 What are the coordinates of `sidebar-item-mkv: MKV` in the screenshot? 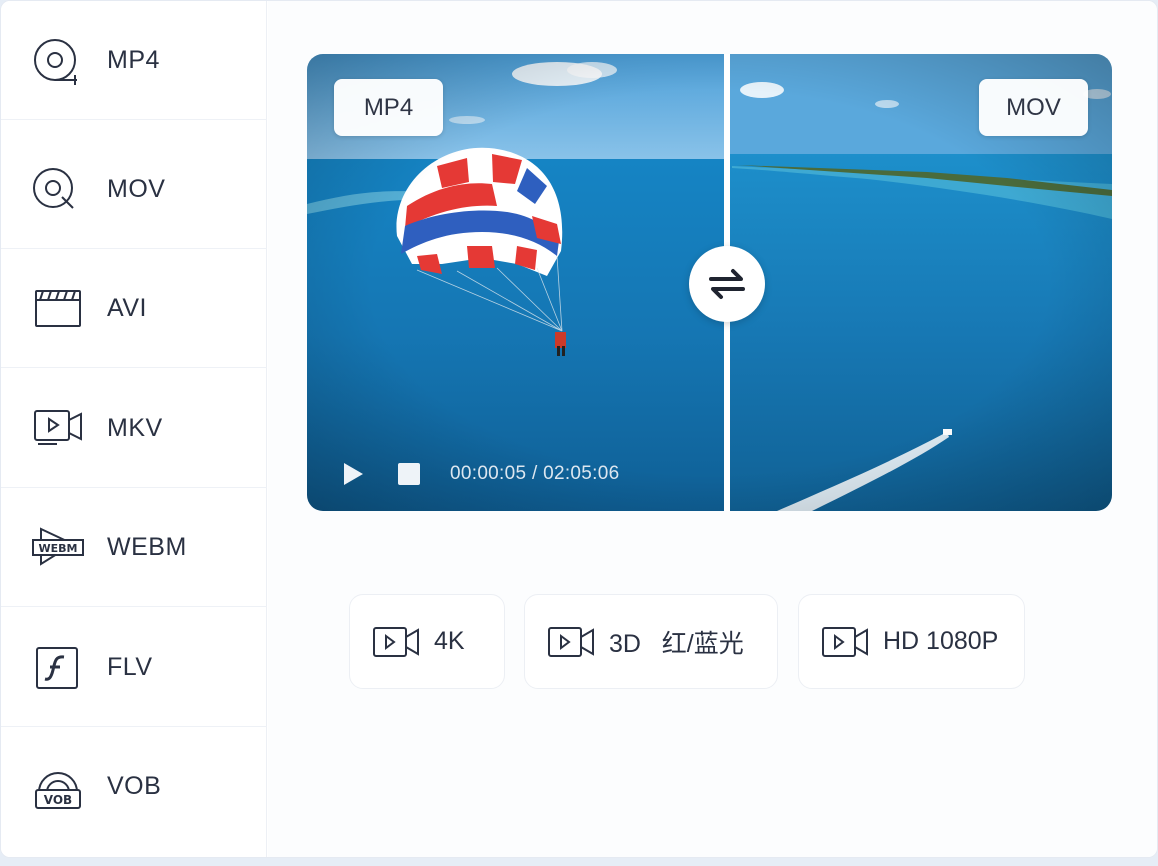 It's located at (134, 428).